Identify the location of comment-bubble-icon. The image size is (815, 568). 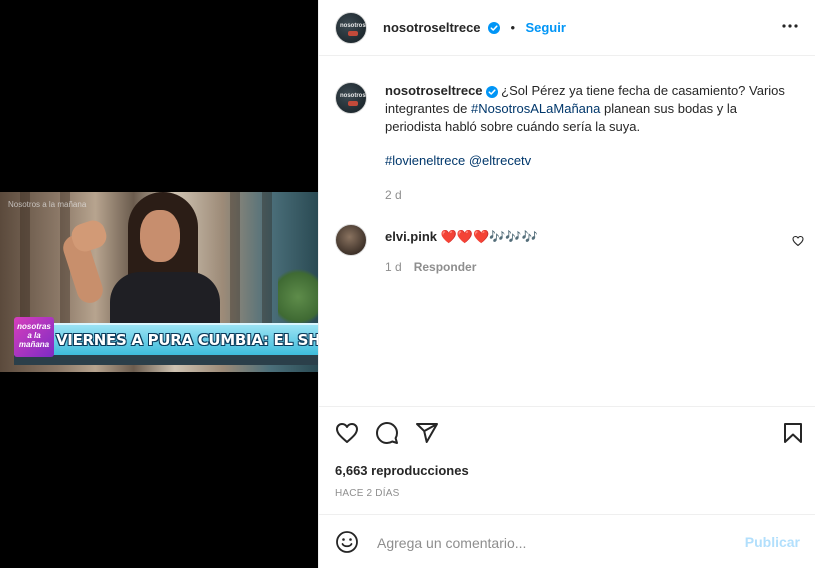
(387, 433).